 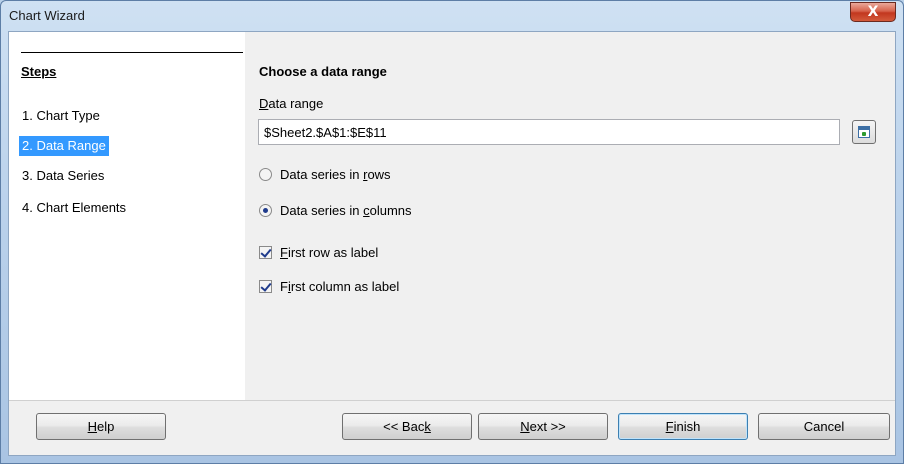 What do you see at coordinates (329, 287) in the screenshot?
I see `checkbox-first-column-as-label: First column as label` at bounding box center [329, 287].